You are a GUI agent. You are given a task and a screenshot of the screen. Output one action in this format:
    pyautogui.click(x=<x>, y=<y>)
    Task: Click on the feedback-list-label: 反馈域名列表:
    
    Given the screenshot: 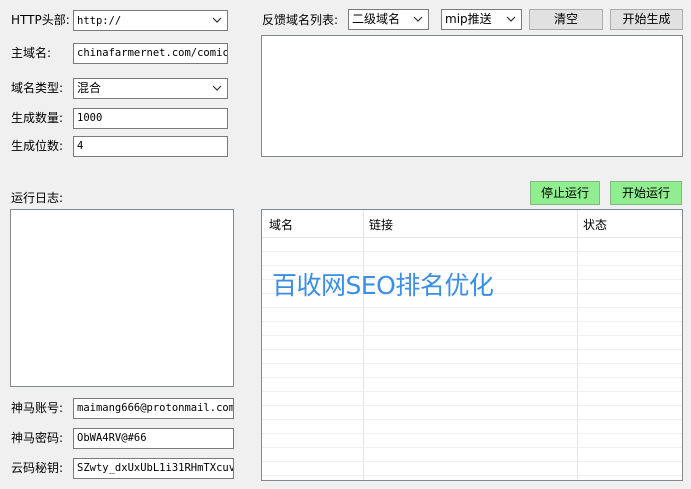 What is the action you would take?
    pyautogui.click(x=300, y=20)
    